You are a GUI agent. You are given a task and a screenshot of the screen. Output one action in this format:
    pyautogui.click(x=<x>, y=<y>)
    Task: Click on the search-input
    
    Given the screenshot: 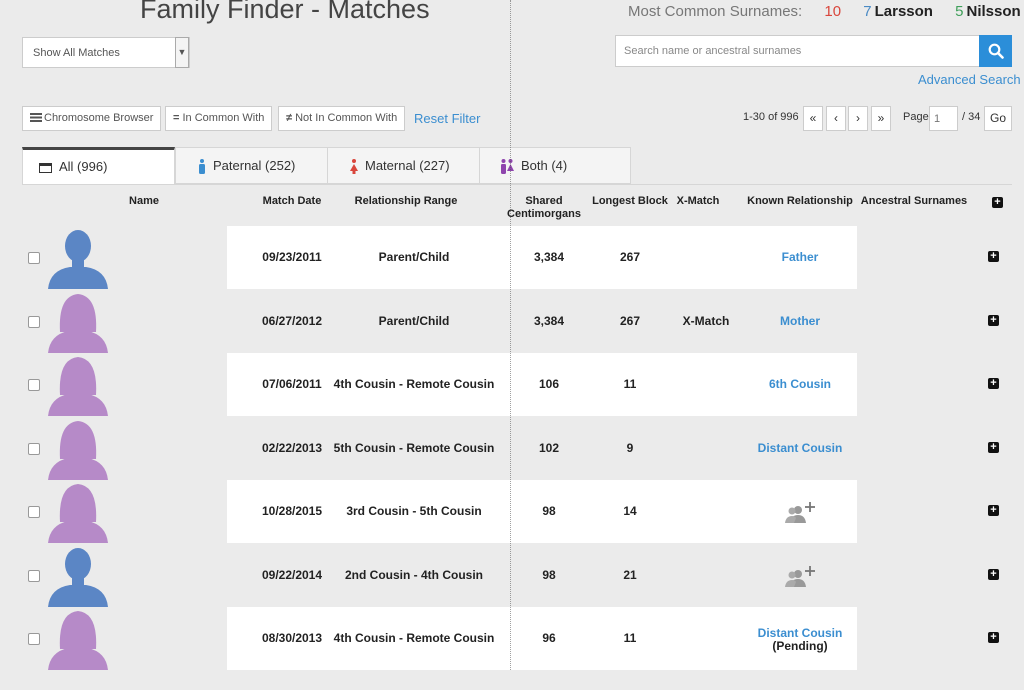 What is the action you would take?
    pyautogui.click(x=797, y=51)
    